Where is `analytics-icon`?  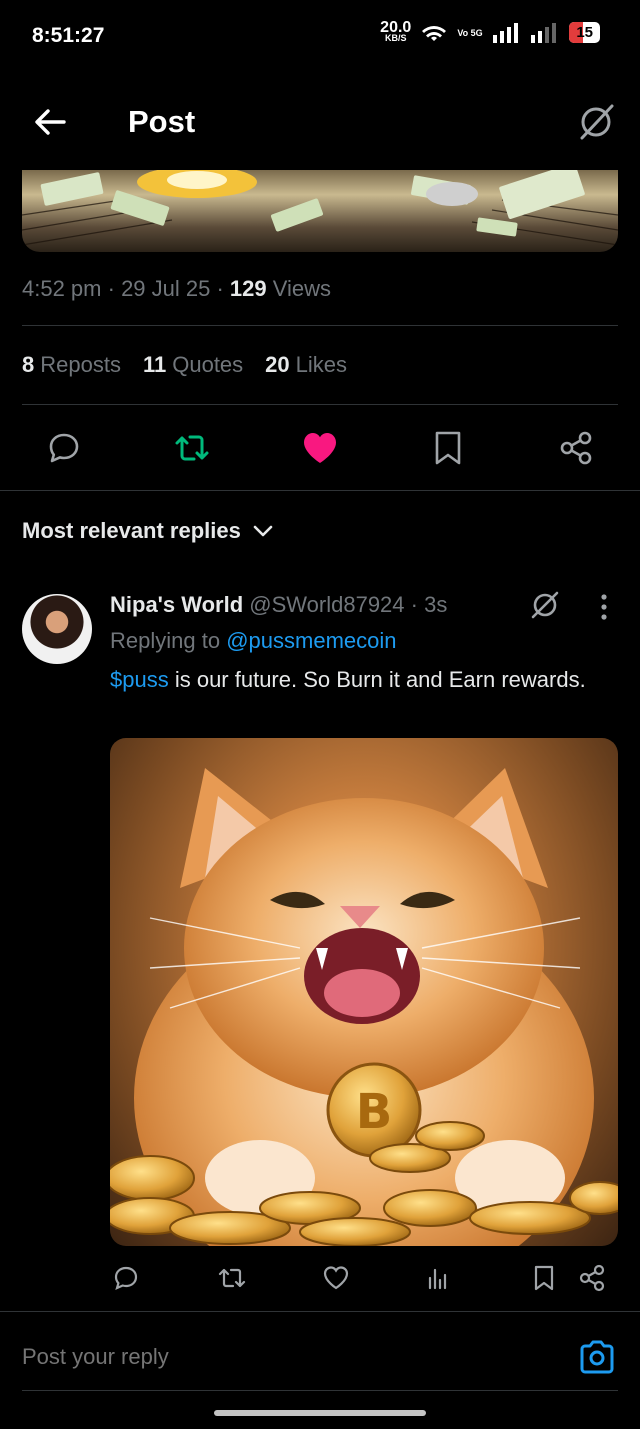
analytics-icon is located at coordinates (437, 1279).